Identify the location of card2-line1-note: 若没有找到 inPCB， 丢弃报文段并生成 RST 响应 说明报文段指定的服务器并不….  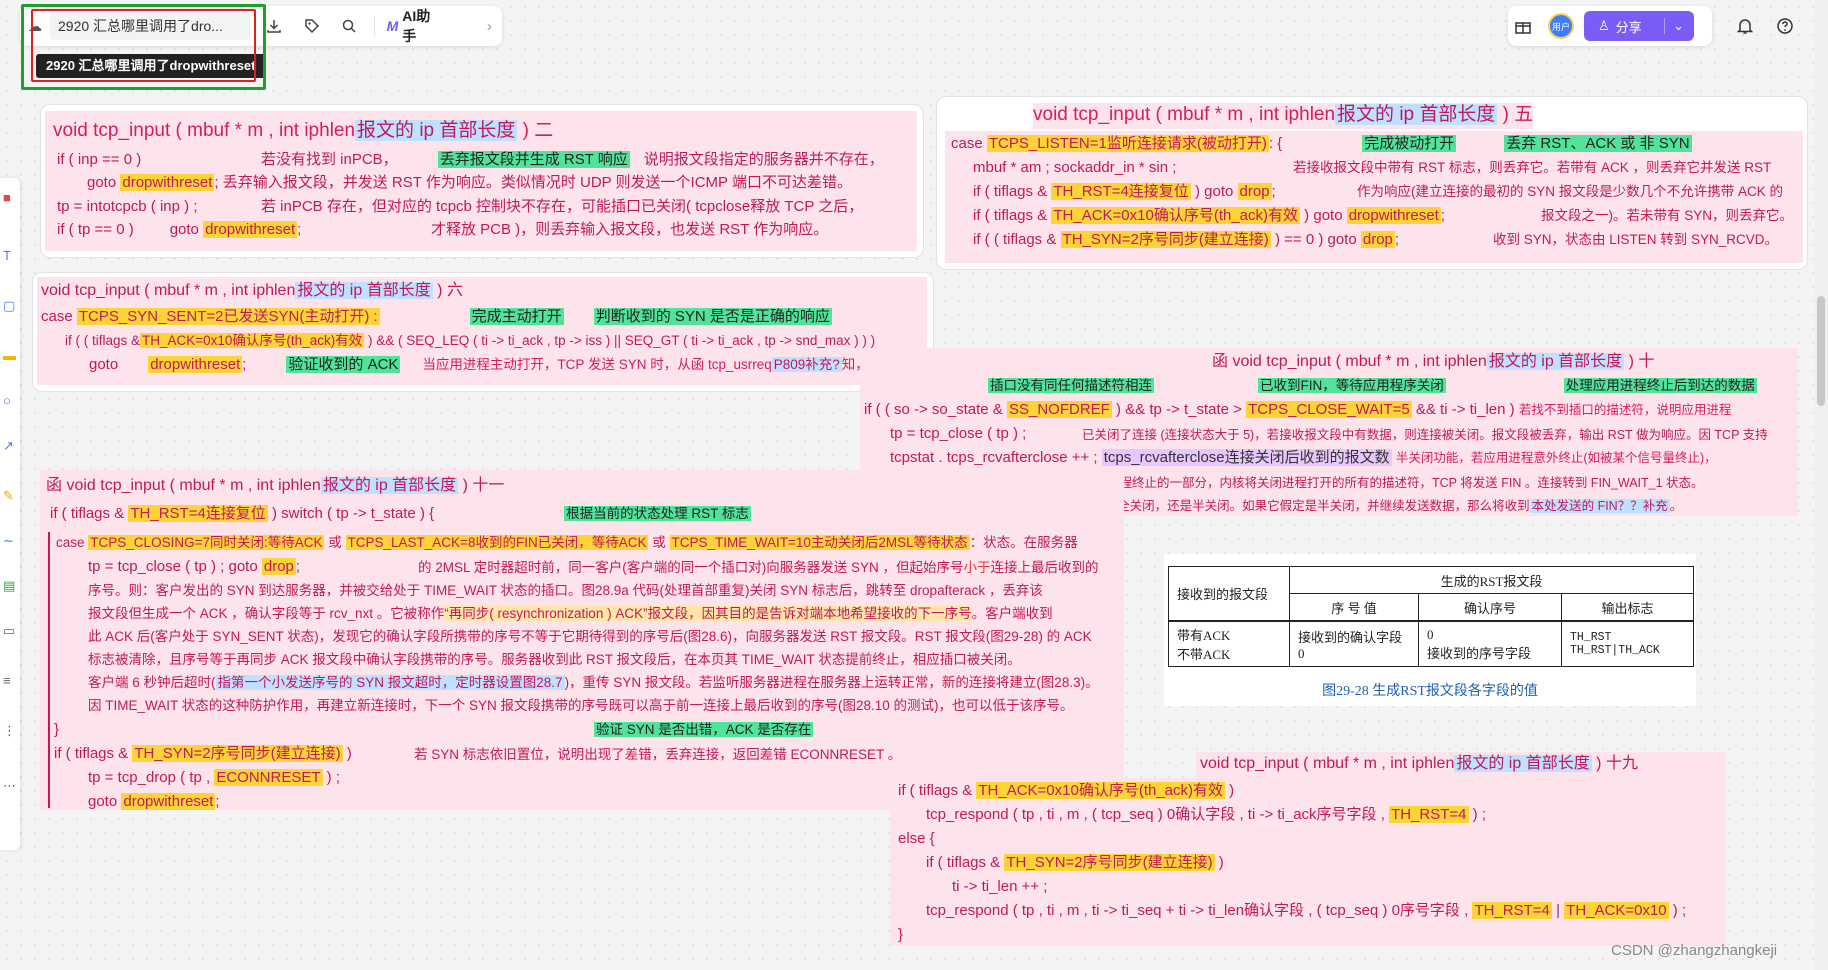
(572, 160).